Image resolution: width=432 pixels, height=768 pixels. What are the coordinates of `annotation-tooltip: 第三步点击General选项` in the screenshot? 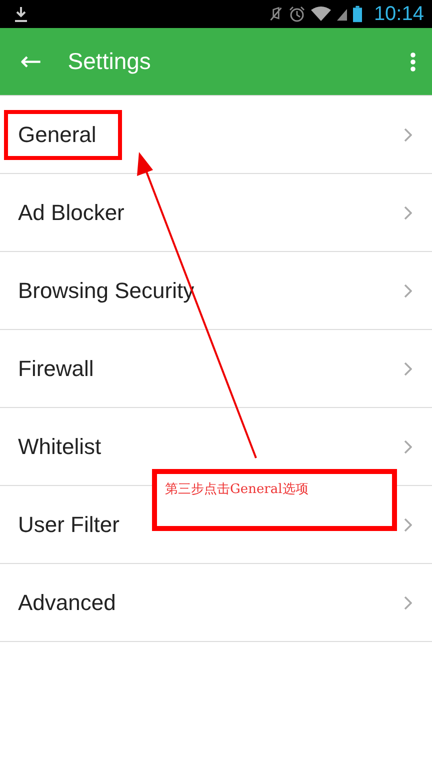 It's located at (274, 500).